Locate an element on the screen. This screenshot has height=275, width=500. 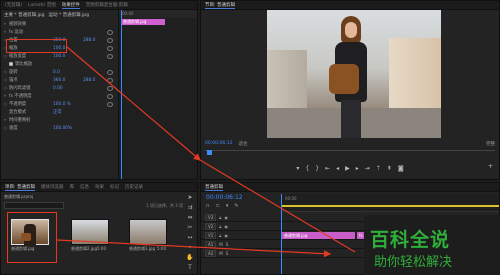
tab-effect-controls: 效果控件 is located at coordinates (70, 5).